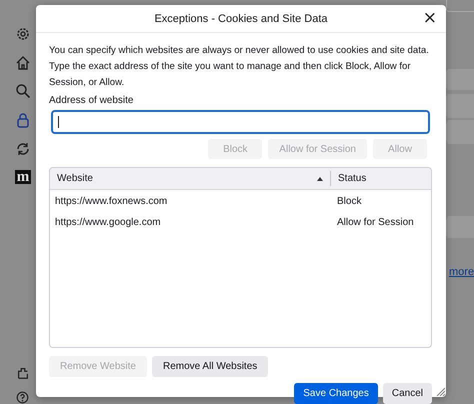 This screenshot has height=404, width=474. Describe the element at coordinates (23, 62) in the screenshot. I see `home-icon` at that location.